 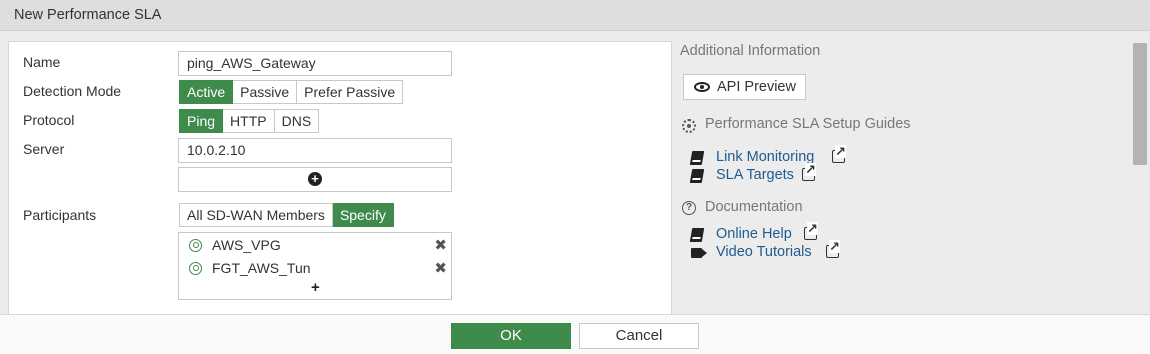 I want to click on member-name: AWS_VPG, so click(x=246, y=245).